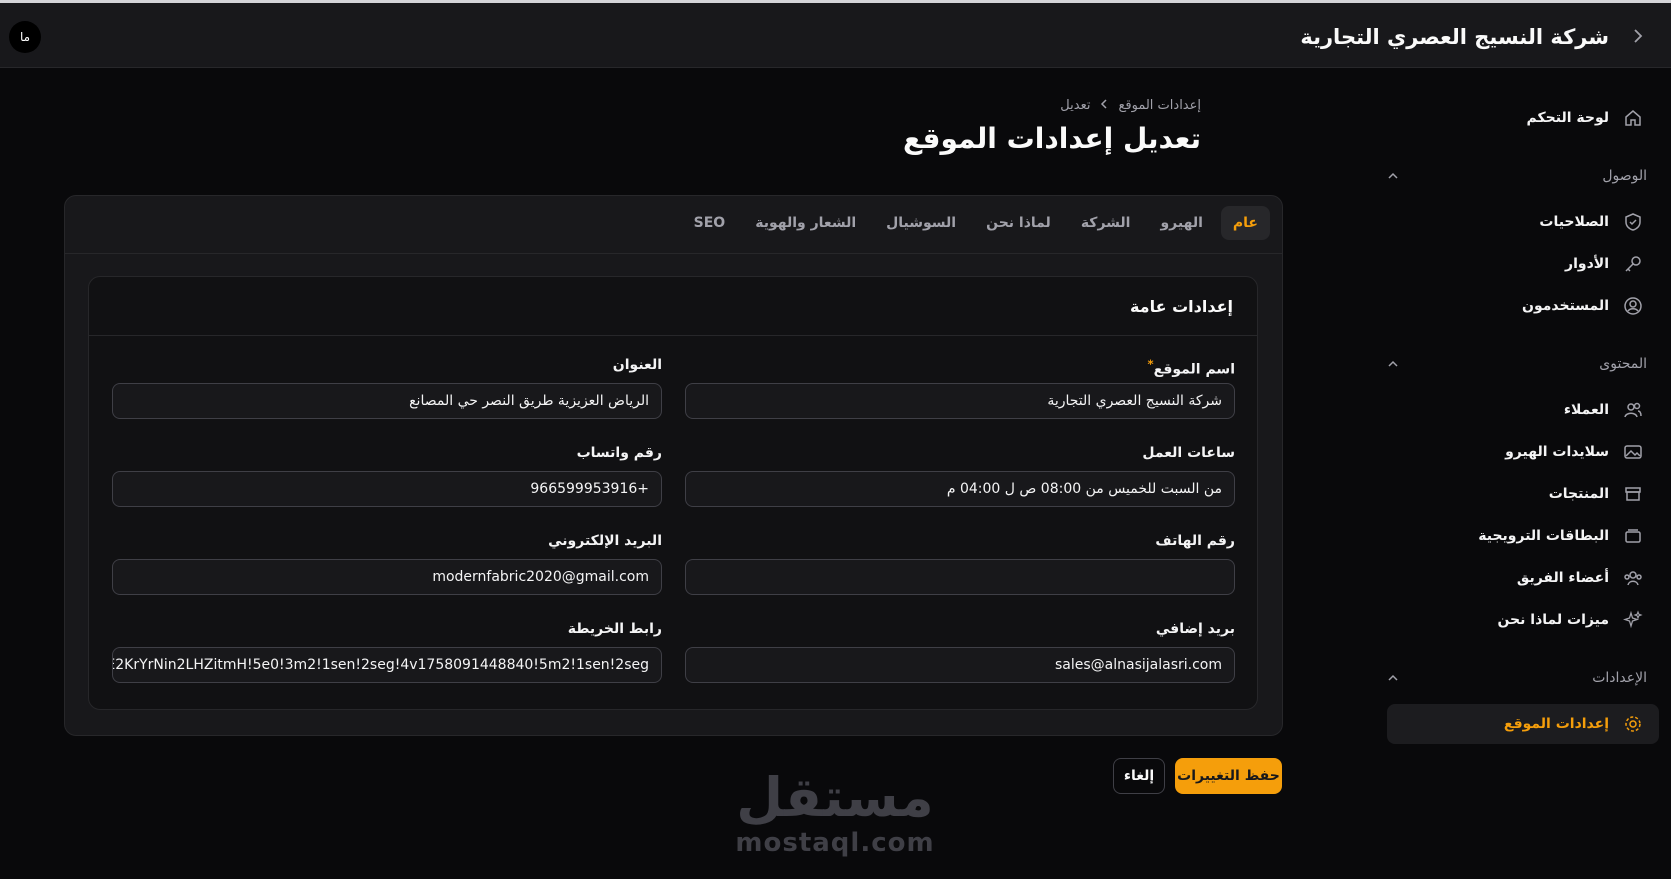 The width and height of the screenshot is (1671, 879). Describe the element at coordinates (805, 223) in the screenshot. I see `tab-logo-identity: الشعار والهوية` at that location.